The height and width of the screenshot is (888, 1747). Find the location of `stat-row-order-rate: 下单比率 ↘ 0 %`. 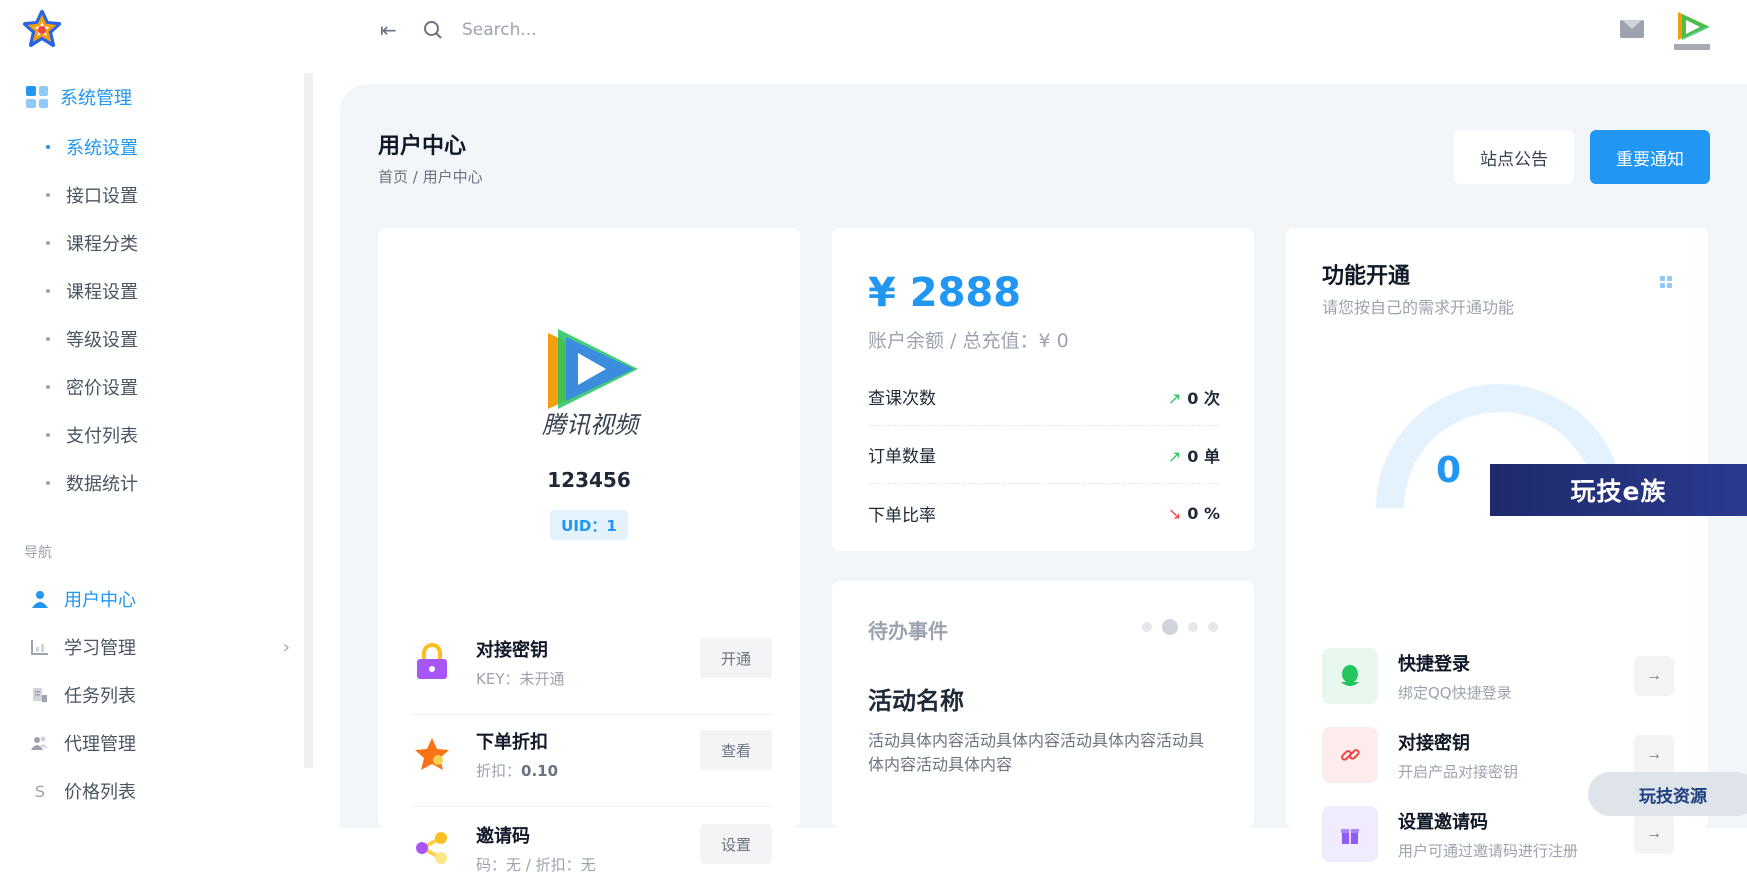

stat-row-order-rate: 下单比率 ↘ 0 % is located at coordinates (1044, 513).